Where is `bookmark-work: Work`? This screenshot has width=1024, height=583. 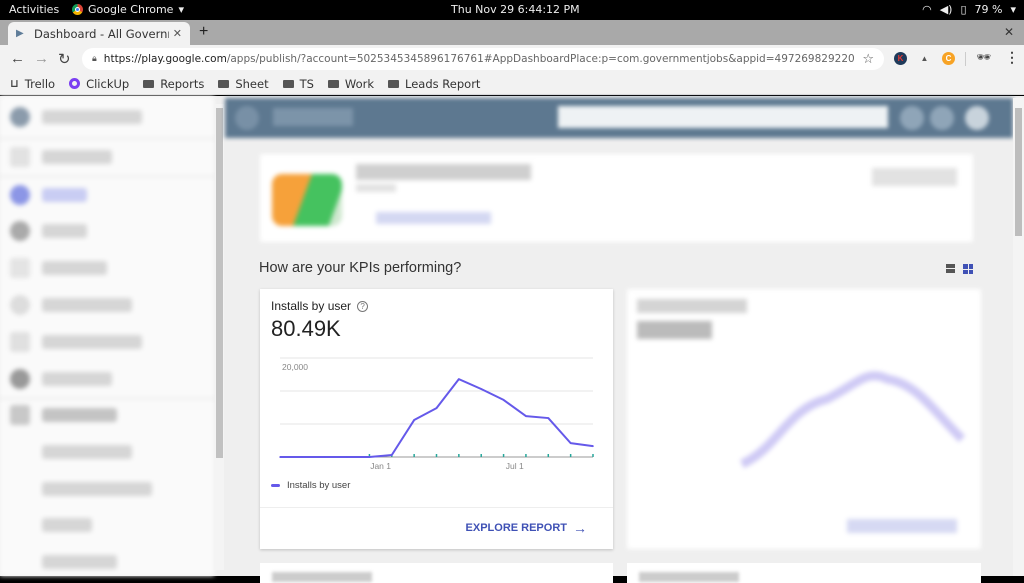
bookmark-work: Work is located at coordinates (350, 84).